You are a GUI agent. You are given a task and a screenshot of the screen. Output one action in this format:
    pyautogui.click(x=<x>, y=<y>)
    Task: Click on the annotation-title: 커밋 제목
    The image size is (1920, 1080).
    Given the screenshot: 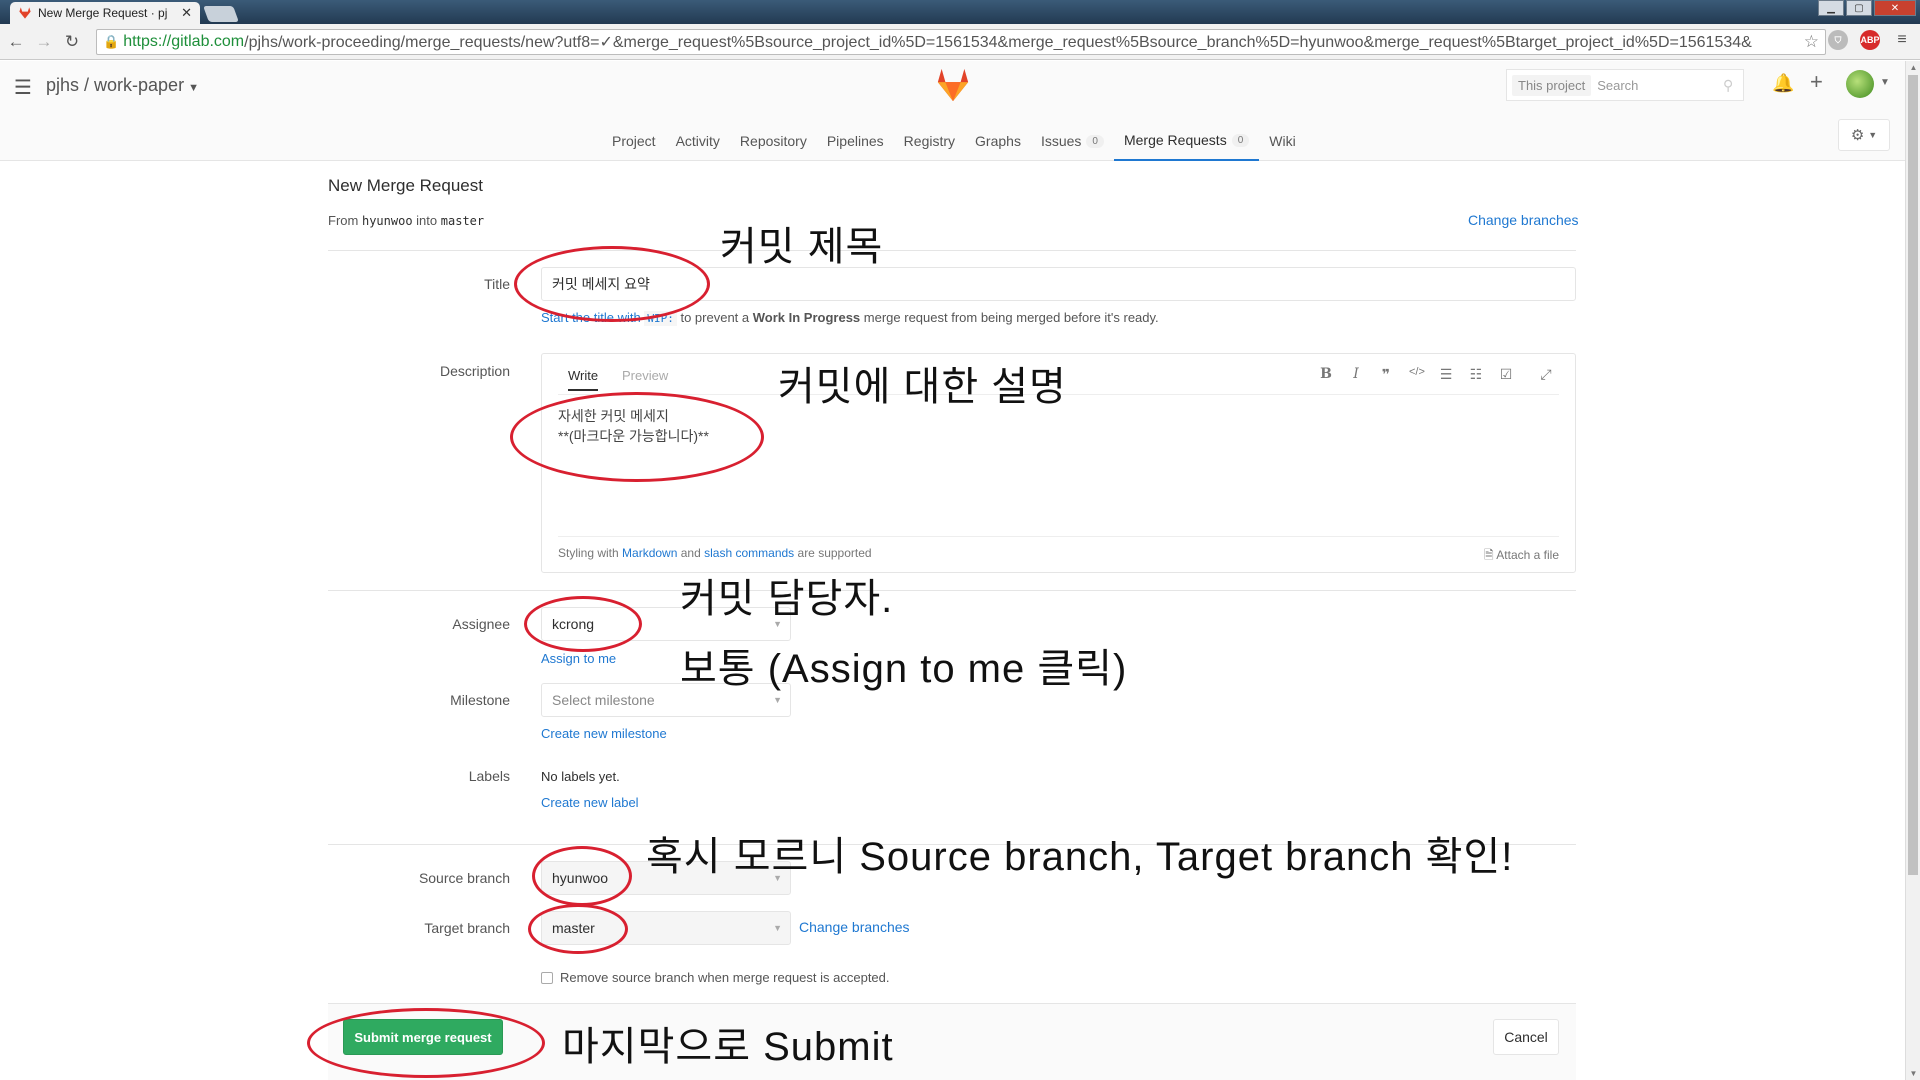 What is the action you would take?
    pyautogui.click(x=802, y=247)
    